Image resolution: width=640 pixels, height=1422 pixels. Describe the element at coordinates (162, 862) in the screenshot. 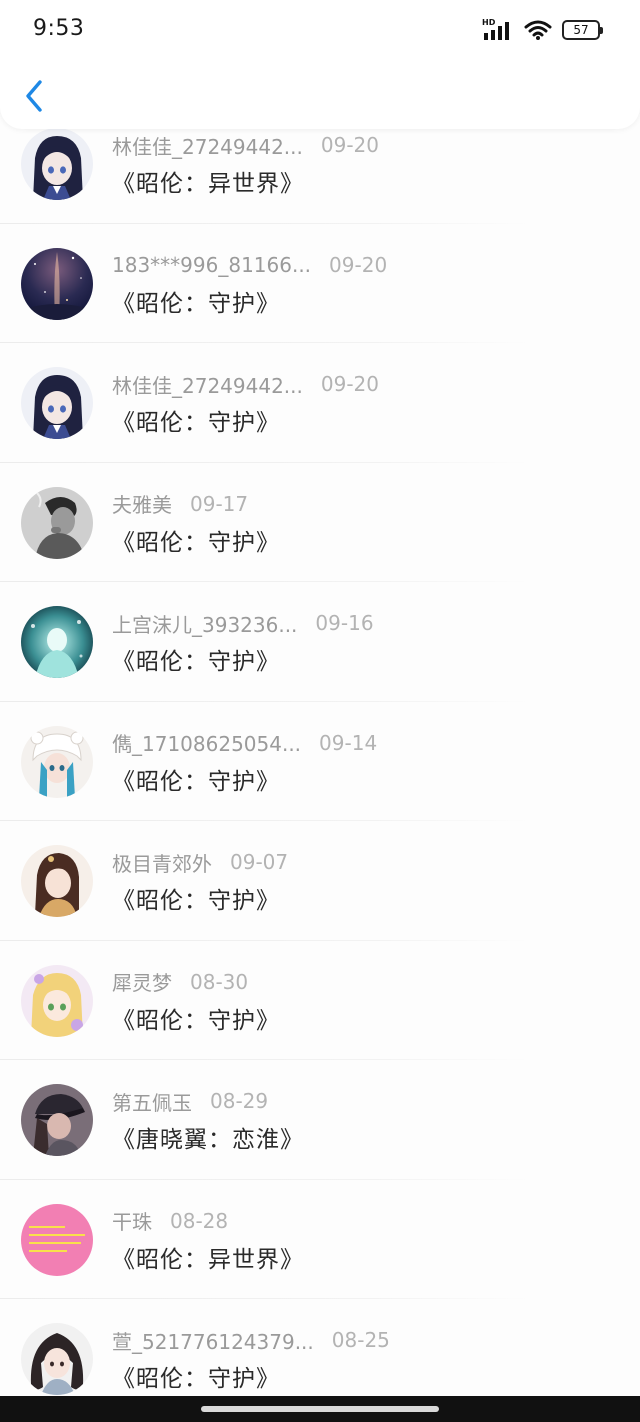

I see `user-name: 极目青郊外` at that location.